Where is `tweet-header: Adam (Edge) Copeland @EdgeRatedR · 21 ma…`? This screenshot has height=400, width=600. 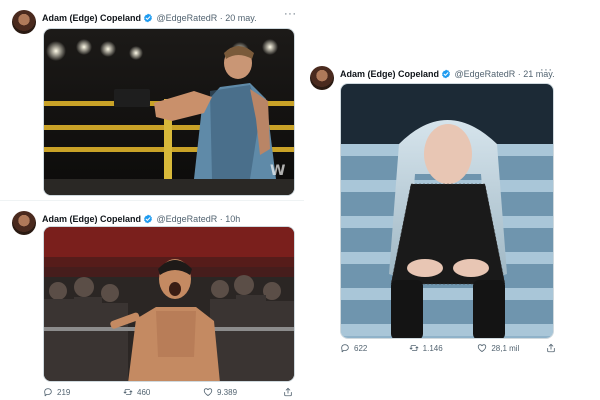
tweet-header: Adam (Edge) Copeland @EdgeRatedR · 21 ma… is located at coordinates (447, 74).